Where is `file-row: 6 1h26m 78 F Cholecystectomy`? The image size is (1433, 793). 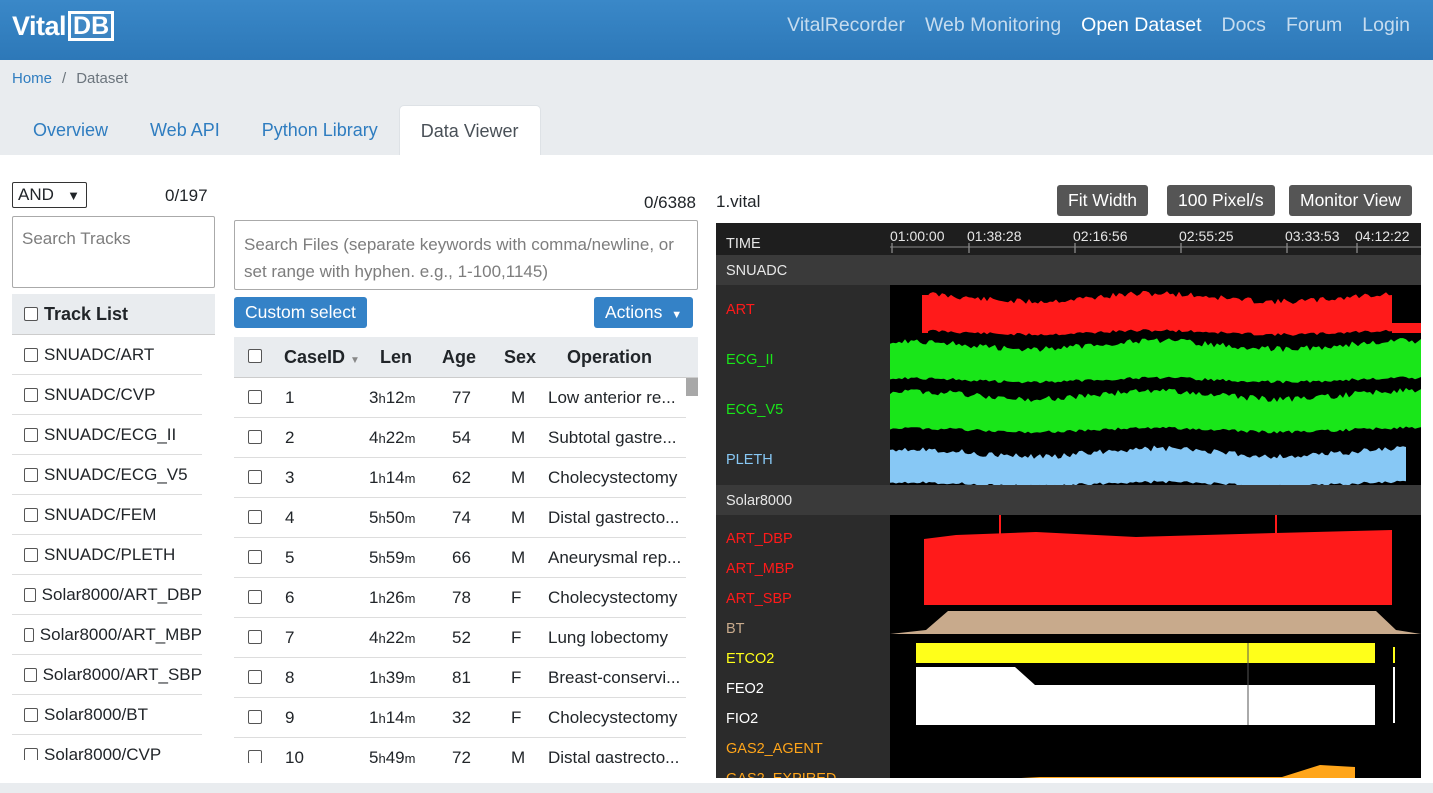
file-row: 6 1h26m 78 F Cholecystectomy is located at coordinates (460, 598).